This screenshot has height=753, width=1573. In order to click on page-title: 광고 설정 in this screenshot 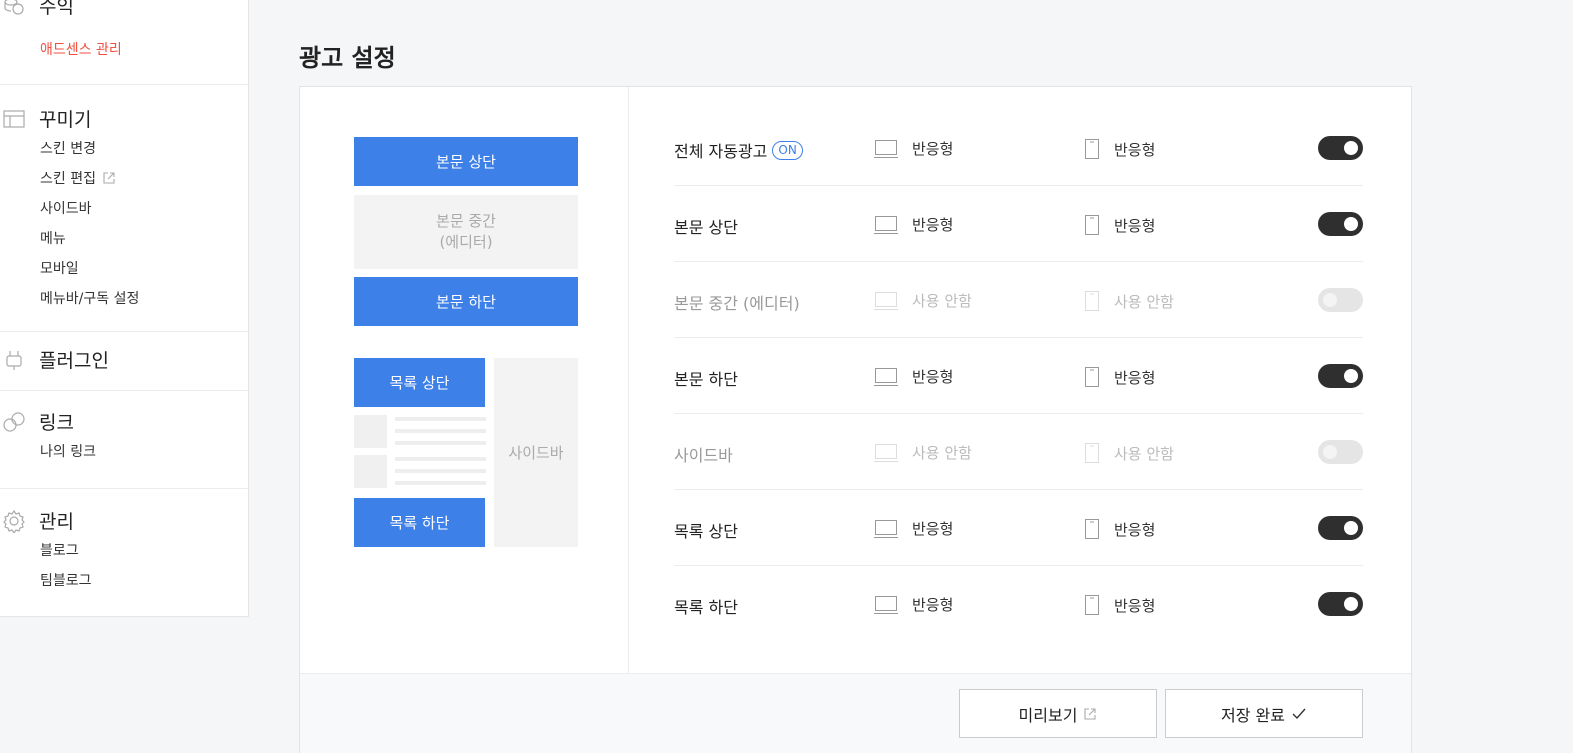, I will do `click(347, 58)`.